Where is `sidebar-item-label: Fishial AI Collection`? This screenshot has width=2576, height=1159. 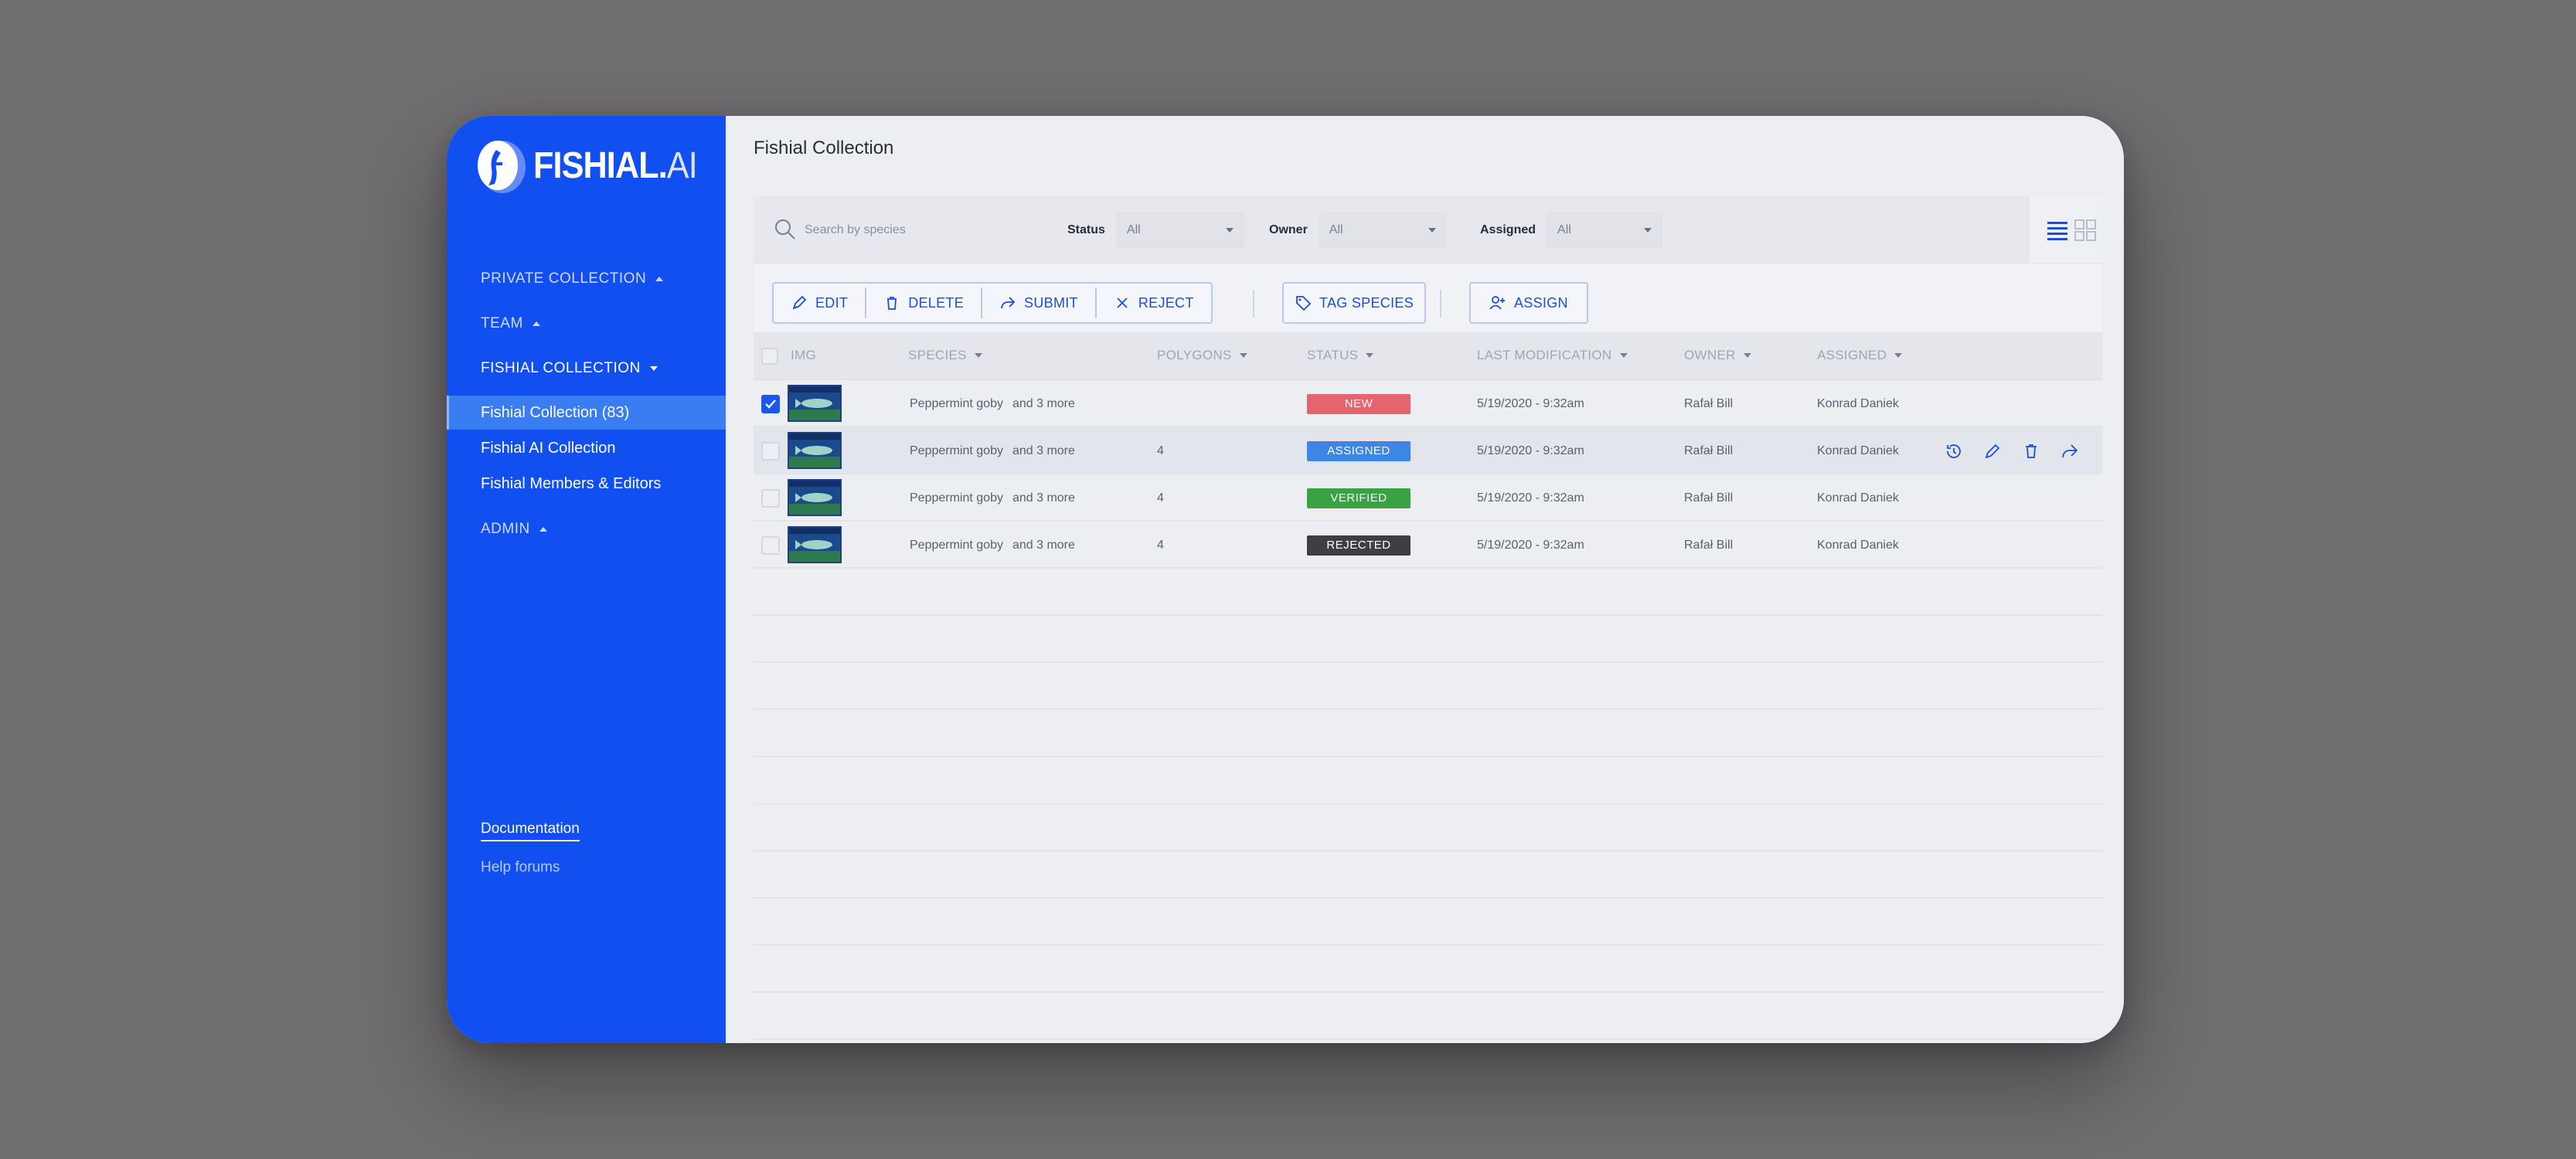 sidebar-item-label: Fishial AI Collection is located at coordinates (548, 448).